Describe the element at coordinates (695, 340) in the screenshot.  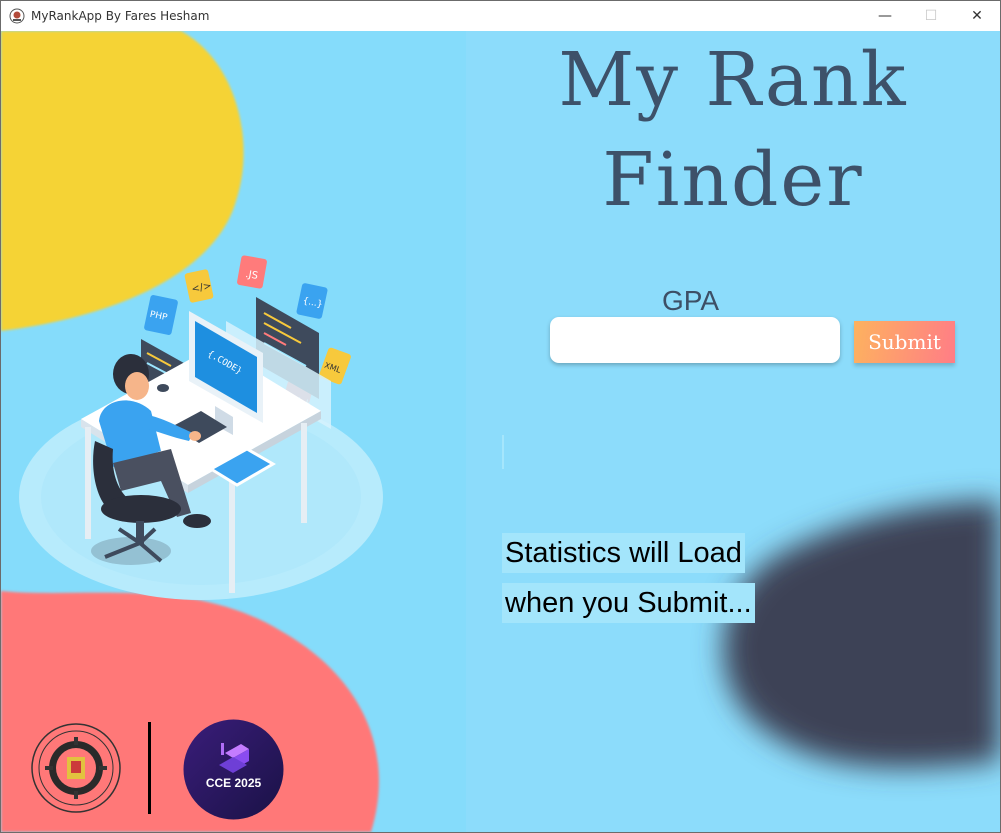
I see `gpa-input` at that location.